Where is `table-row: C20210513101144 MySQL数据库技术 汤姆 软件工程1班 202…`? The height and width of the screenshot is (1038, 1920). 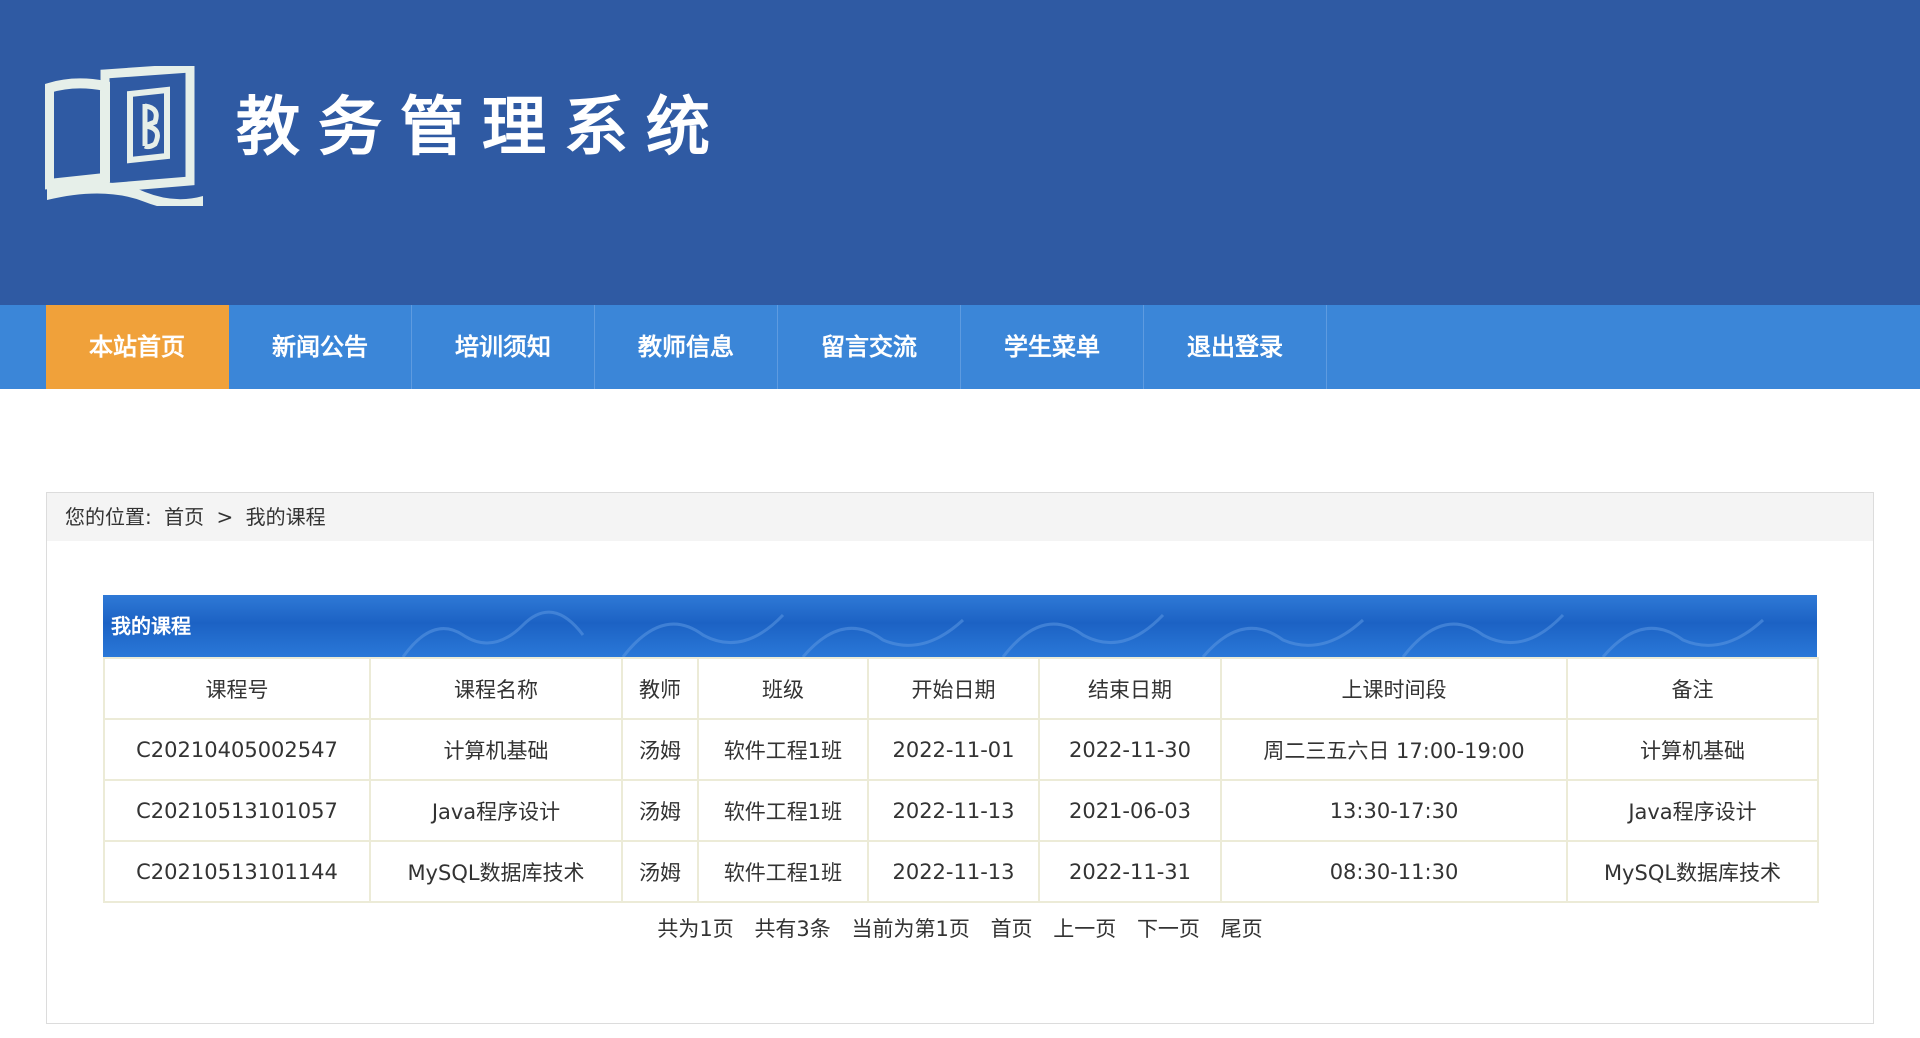 table-row: C20210513101144 MySQL数据库技术 汤姆 软件工程1班 202… is located at coordinates (961, 871).